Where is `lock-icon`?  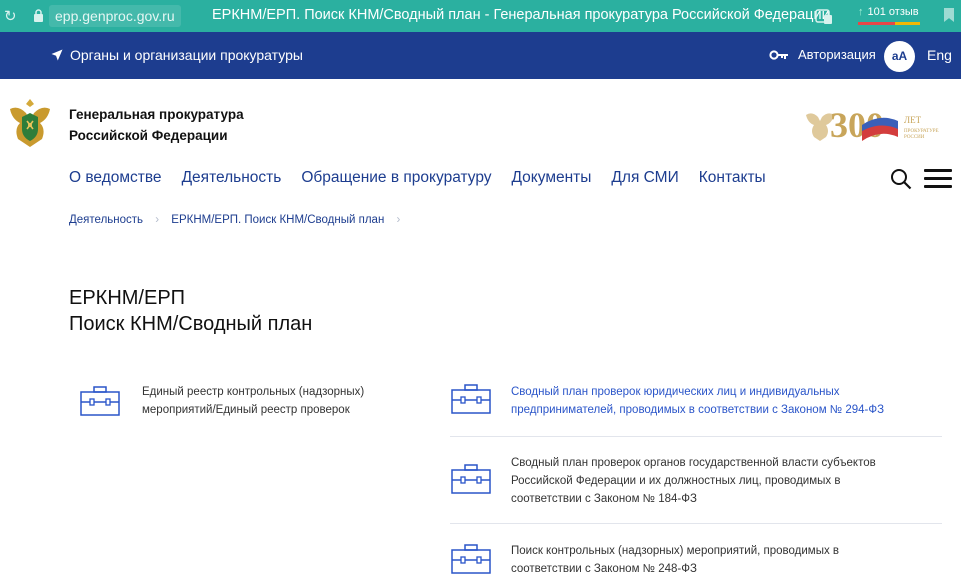 lock-icon is located at coordinates (38, 15).